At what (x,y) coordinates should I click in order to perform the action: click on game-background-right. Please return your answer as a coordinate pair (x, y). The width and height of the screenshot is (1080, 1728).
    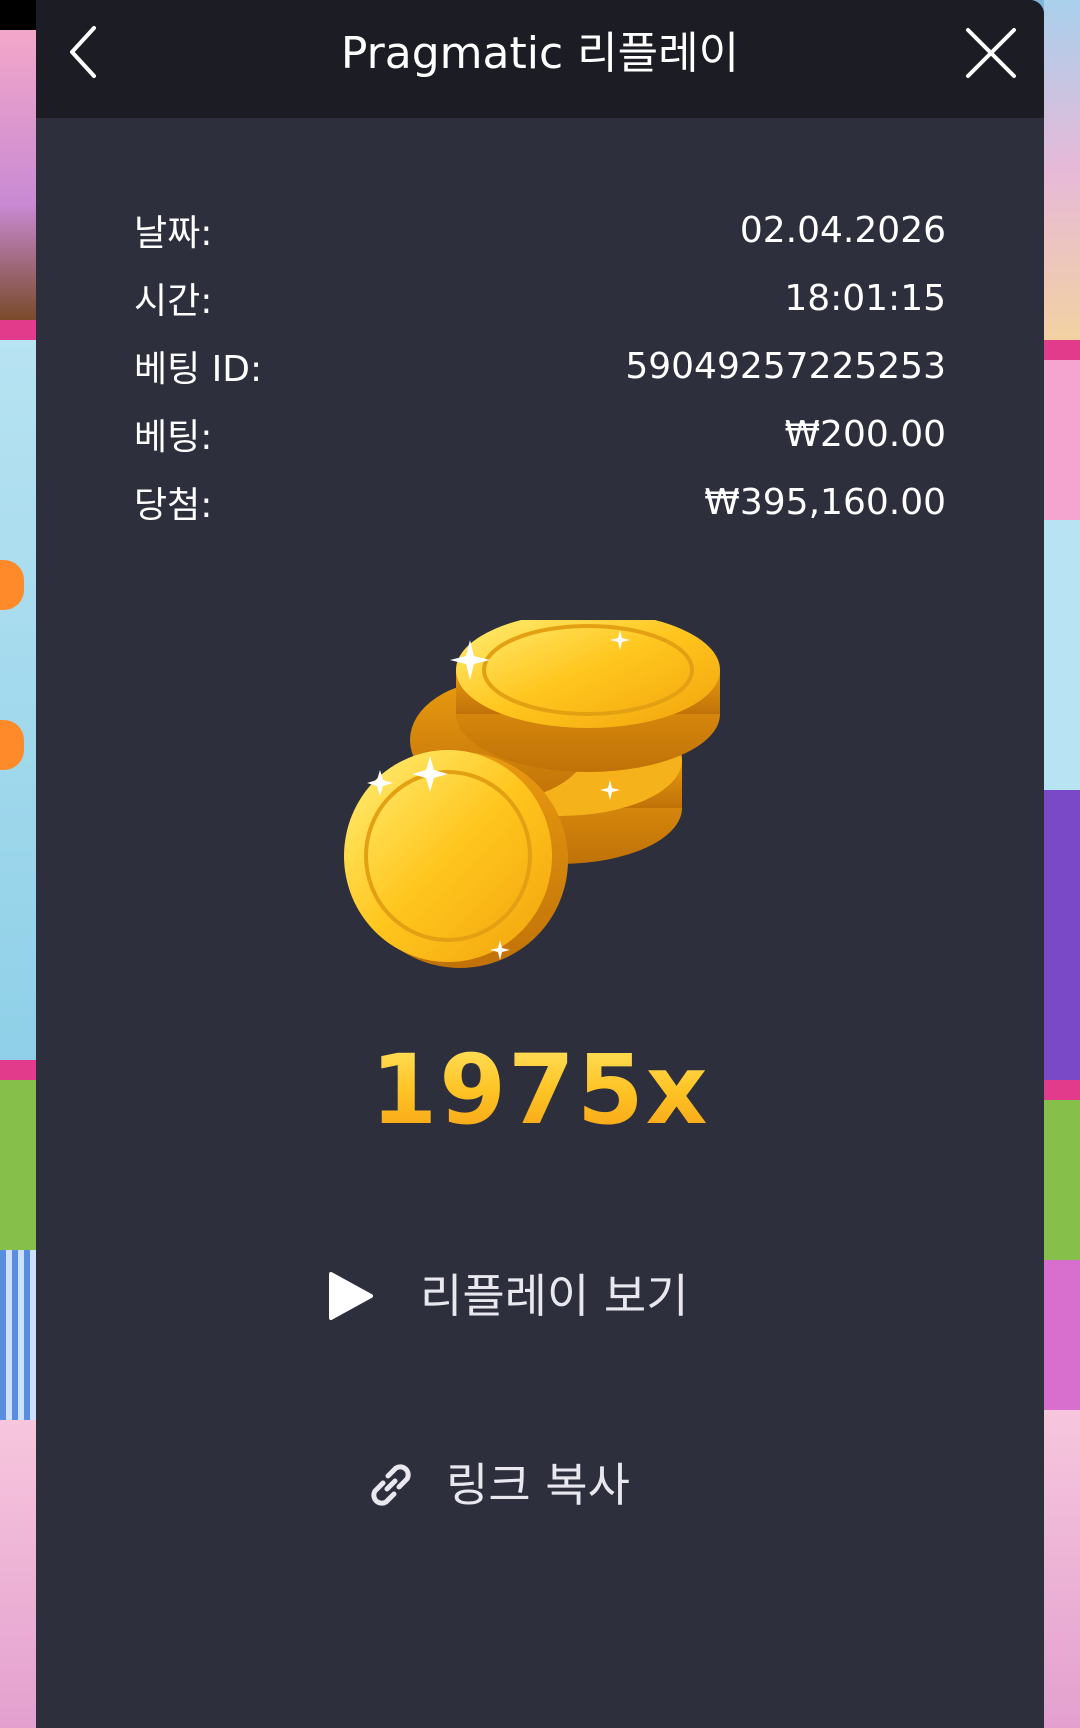
    Looking at the image, I should click on (1062, 864).